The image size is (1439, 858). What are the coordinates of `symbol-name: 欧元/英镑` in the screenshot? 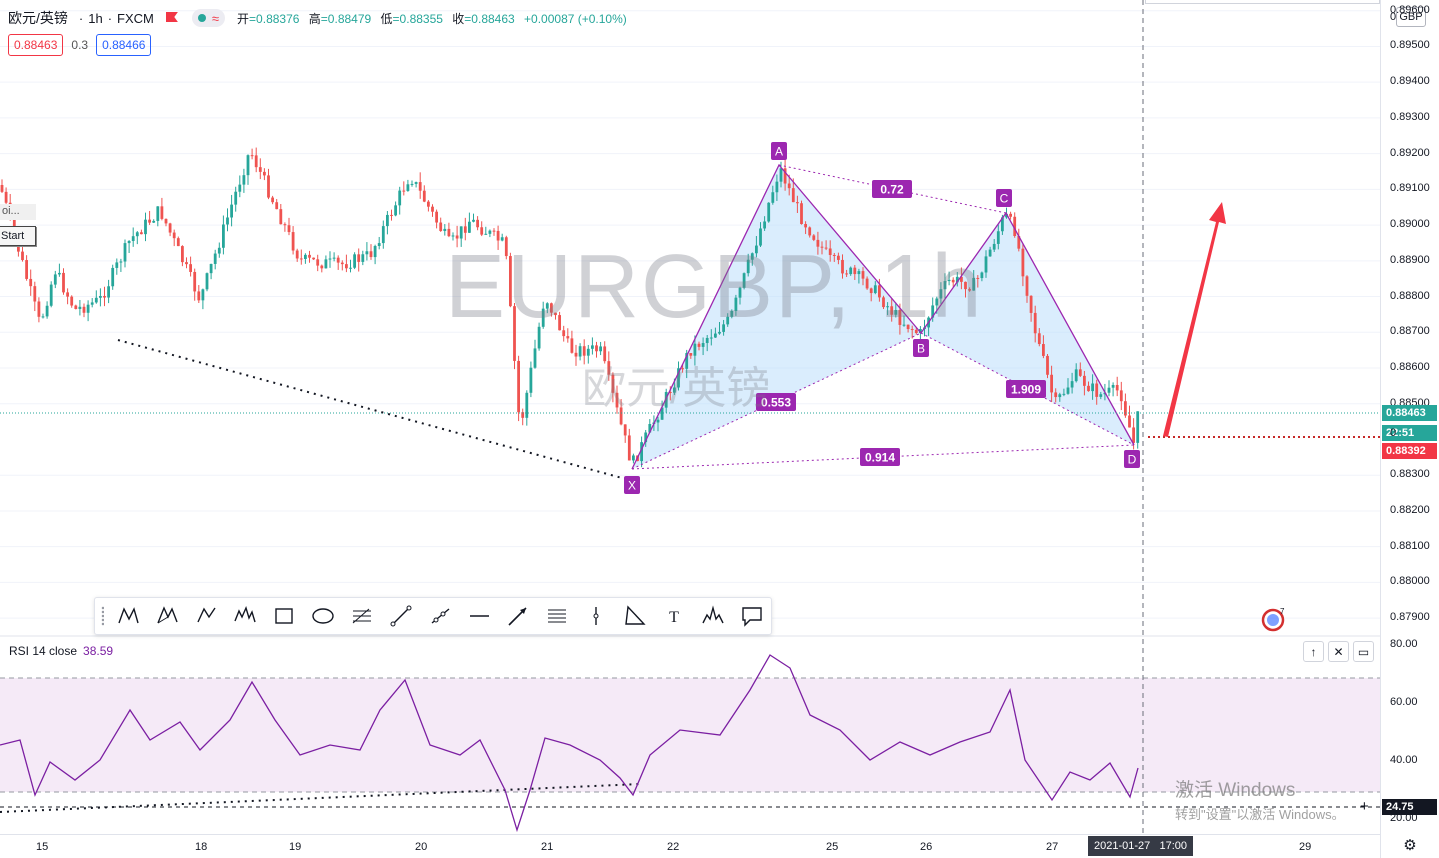 It's located at (38, 18).